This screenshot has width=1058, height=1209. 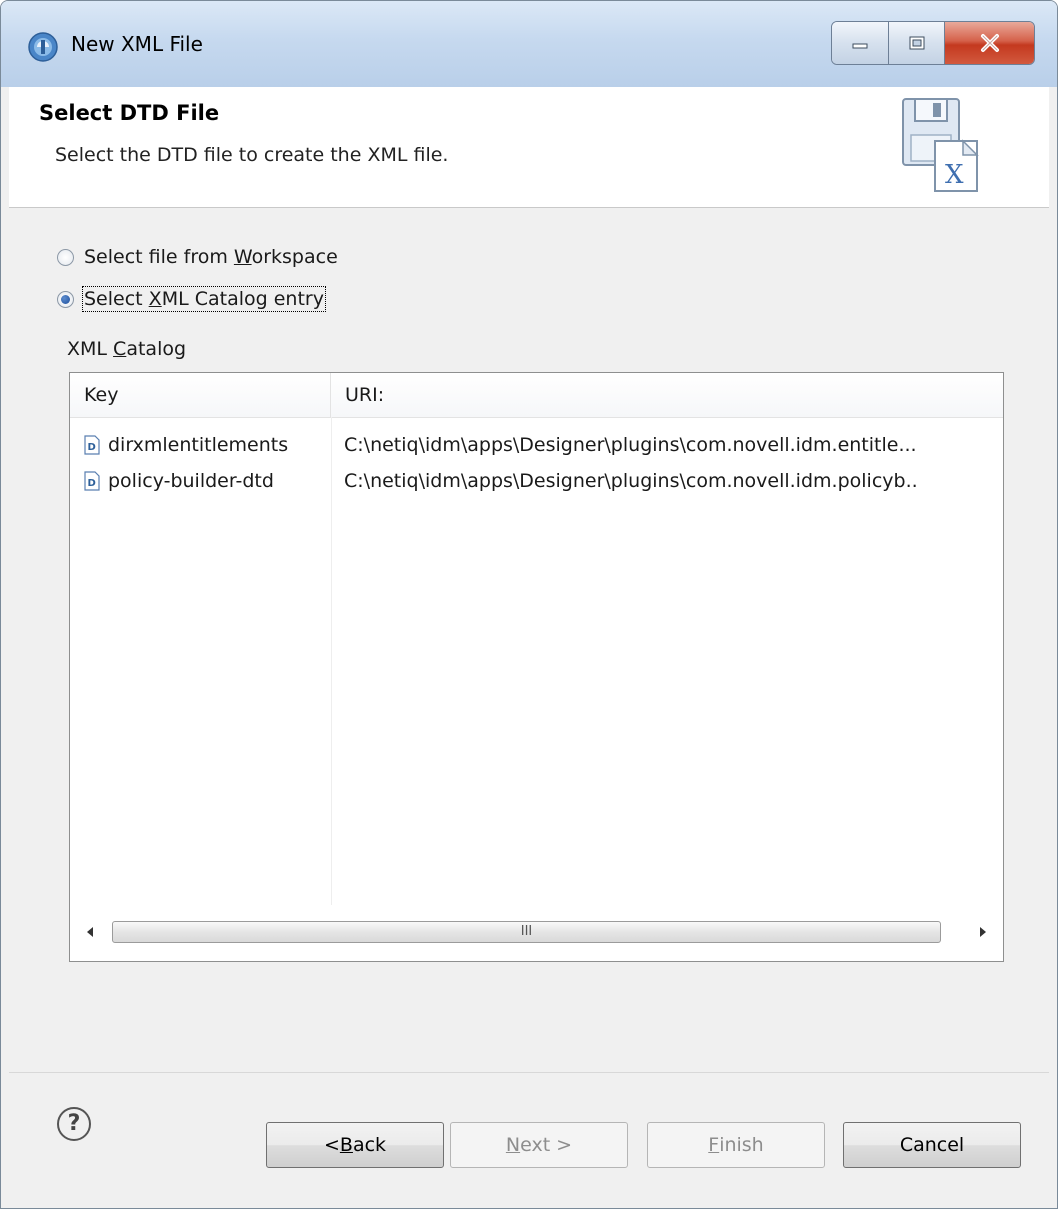 I want to click on scrollbar-thumb: III, so click(x=526, y=932).